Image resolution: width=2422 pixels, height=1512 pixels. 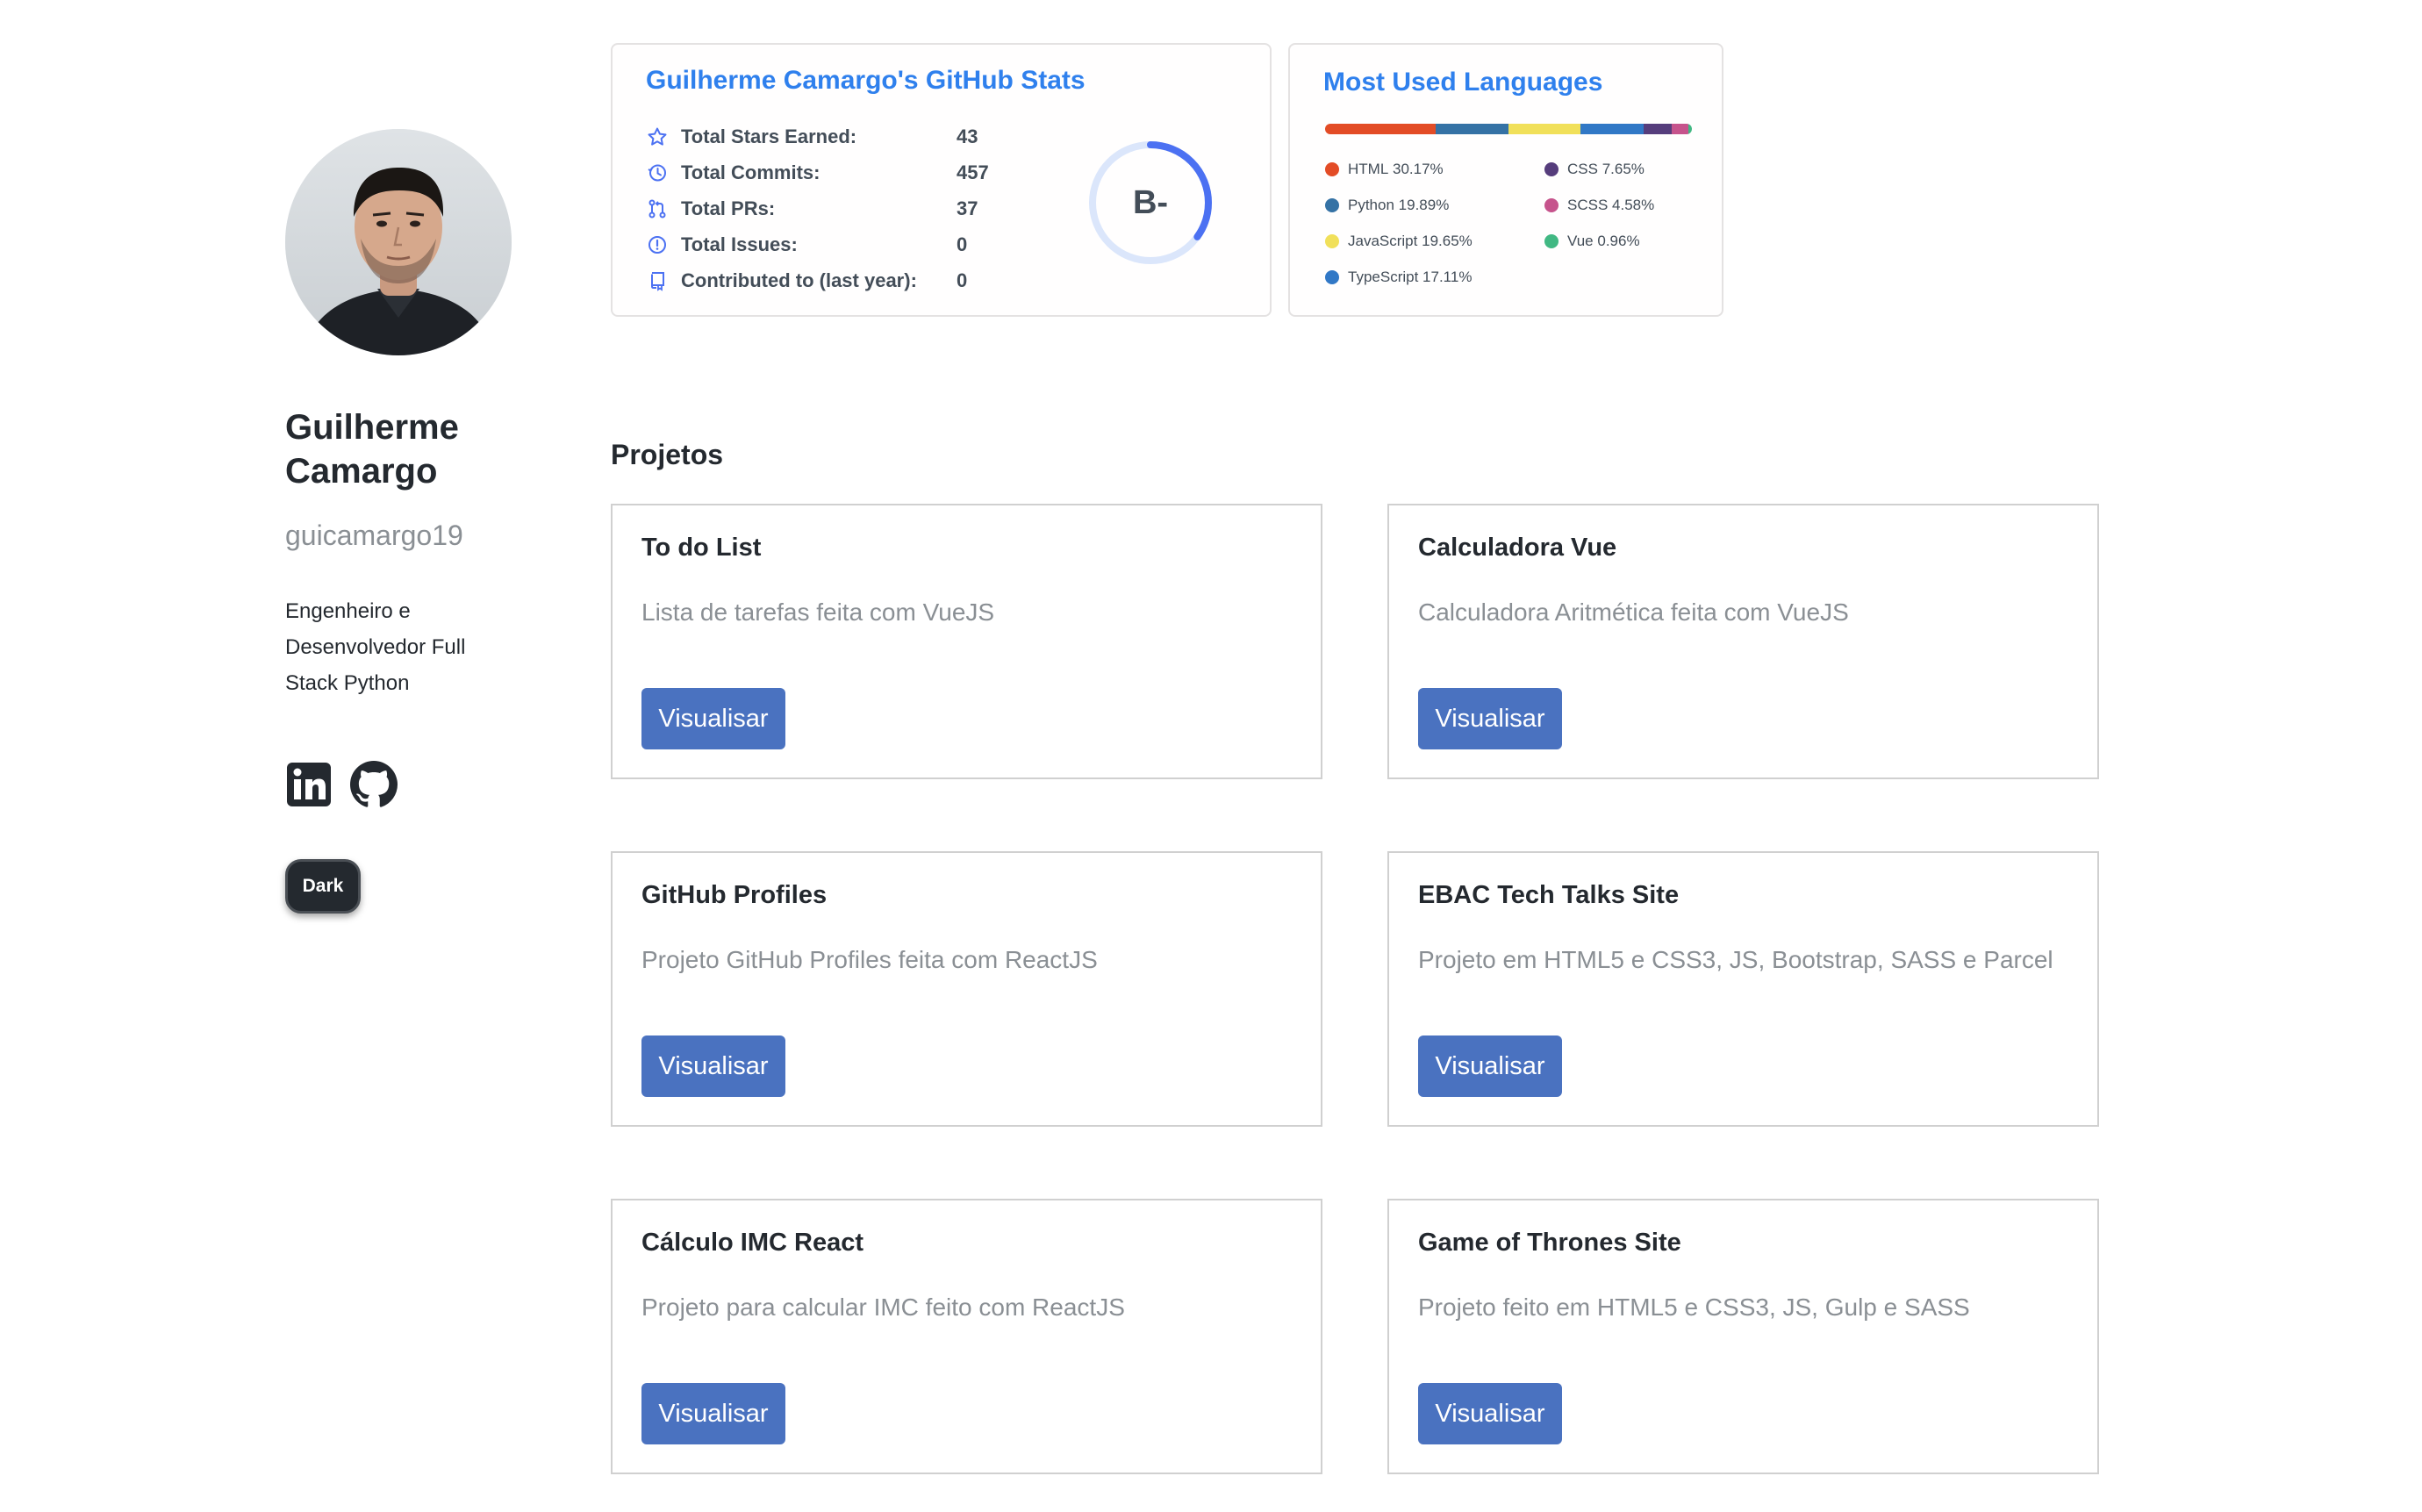 What do you see at coordinates (1618, 241) in the screenshot?
I see `language-percent: 0.96%` at bounding box center [1618, 241].